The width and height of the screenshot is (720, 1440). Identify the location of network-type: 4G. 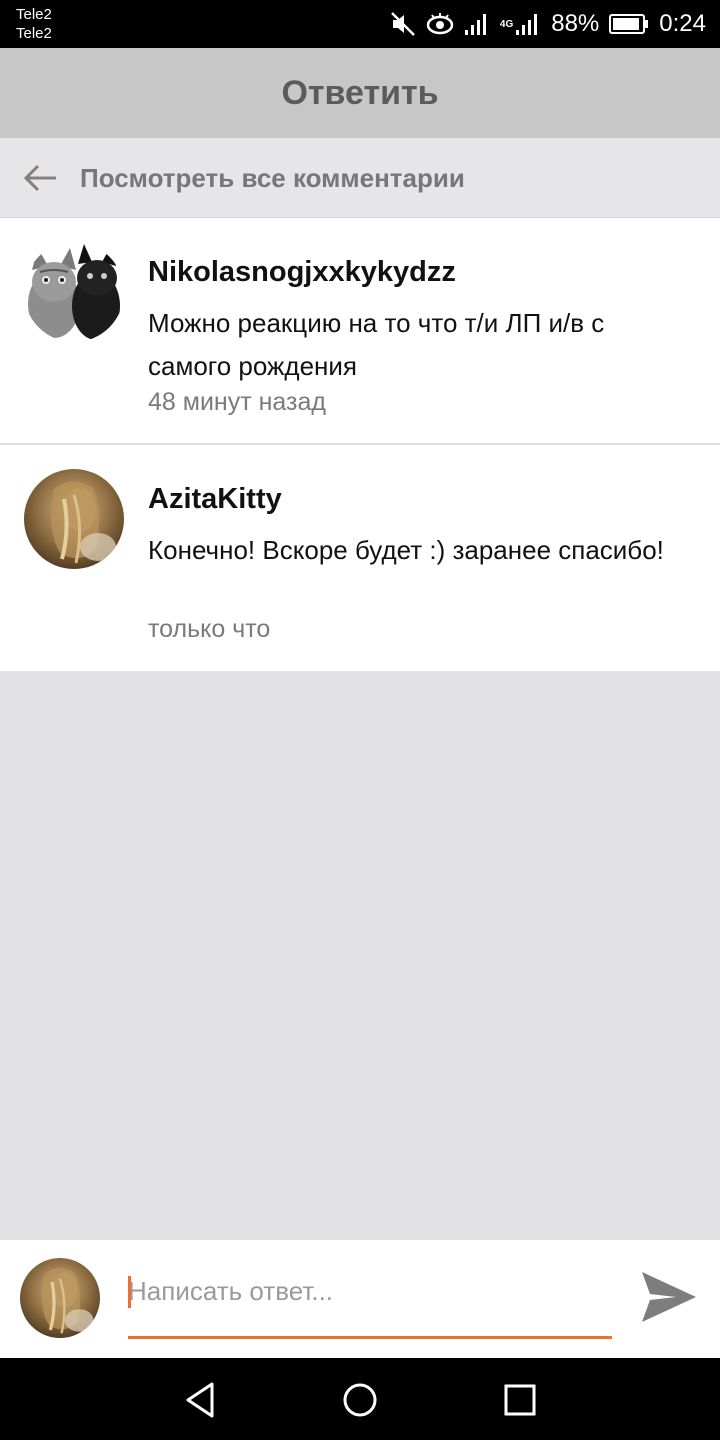
(506, 24).